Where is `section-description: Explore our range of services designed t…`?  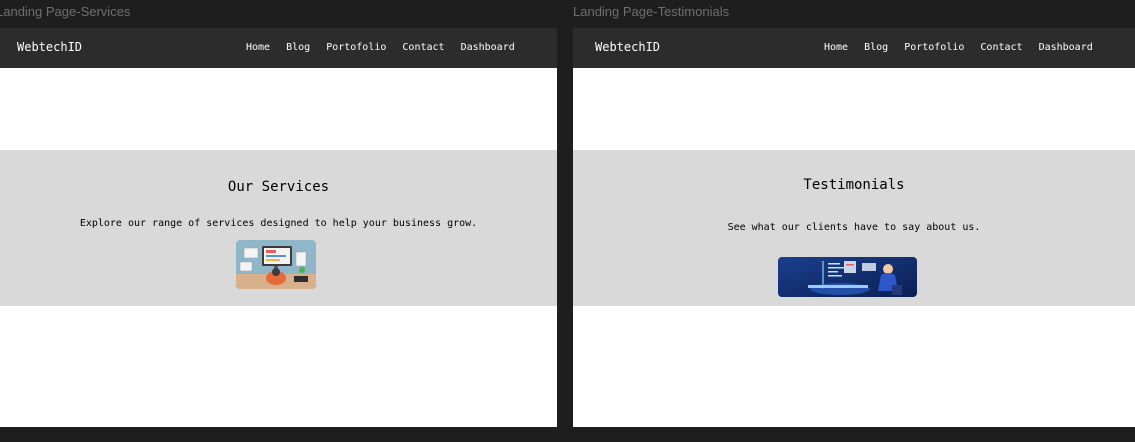
section-description: Explore our range of services designed t… is located at coordinates (278, 223).